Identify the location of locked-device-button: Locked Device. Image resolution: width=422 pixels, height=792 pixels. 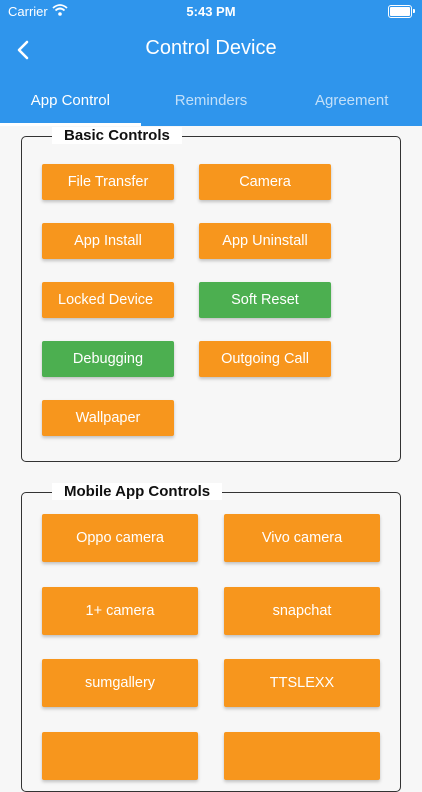
(108, 300).